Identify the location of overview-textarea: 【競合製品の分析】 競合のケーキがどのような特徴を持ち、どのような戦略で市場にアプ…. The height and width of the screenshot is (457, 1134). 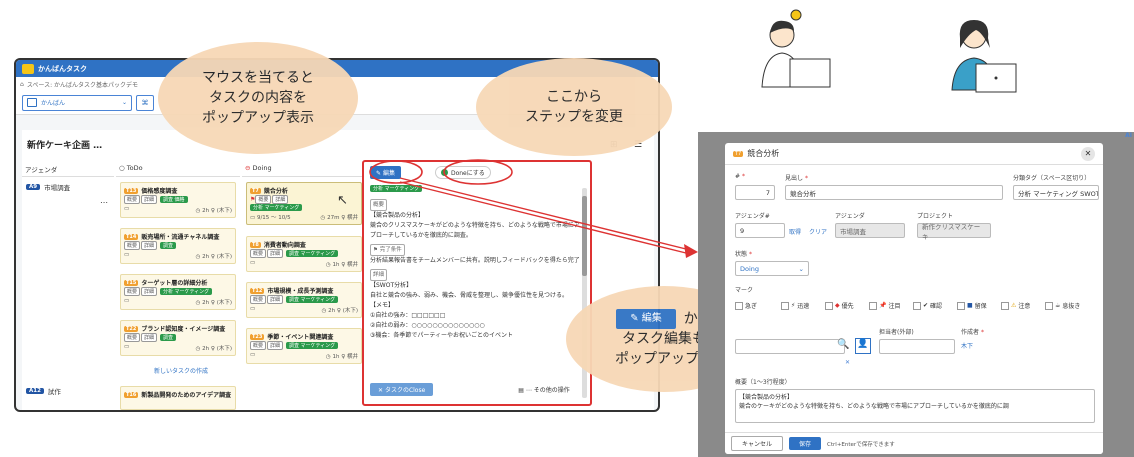
(915, 406).